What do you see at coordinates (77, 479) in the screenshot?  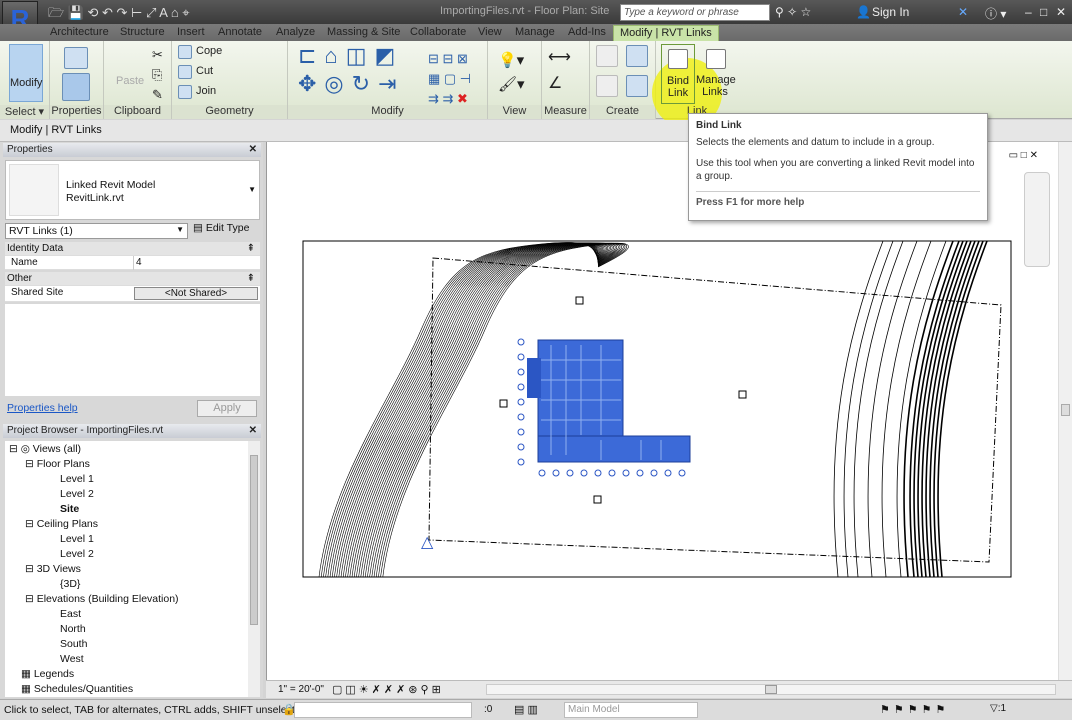 I see `tree-floor-level-1: Level 1` at bounding box center [77, 479].